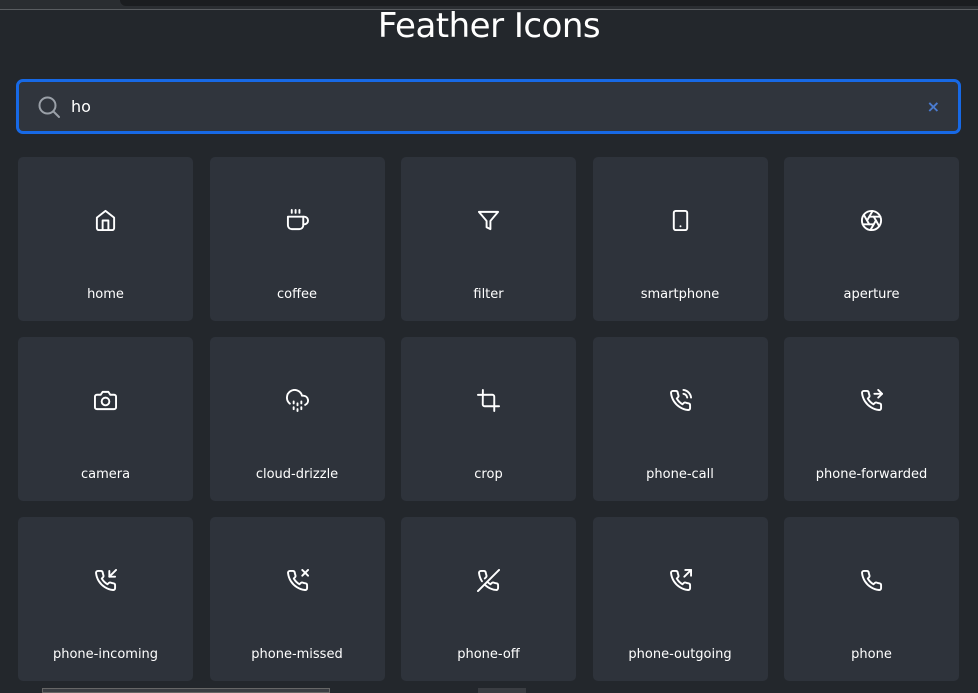 Image resolution: width=978 pixels, height=693 pixels. What do you see at coordinates (105, 294) in the screenshot?
I see `icon-label: home` at bounding box center [105, 294].